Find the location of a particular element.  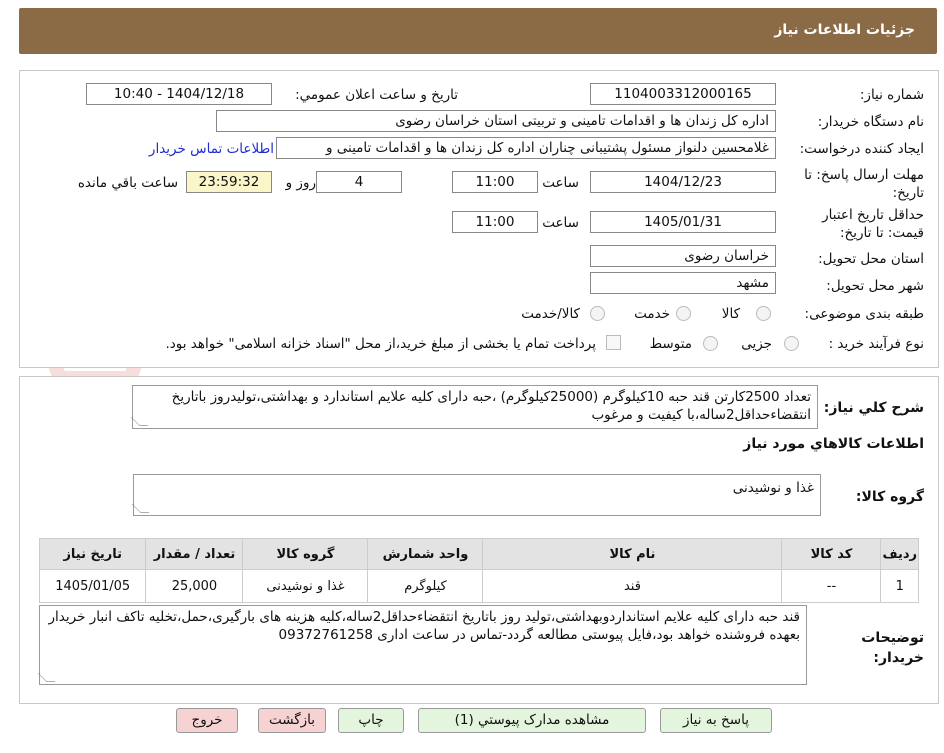

category-goods-label: کالا is located at coordinates (730, 314).